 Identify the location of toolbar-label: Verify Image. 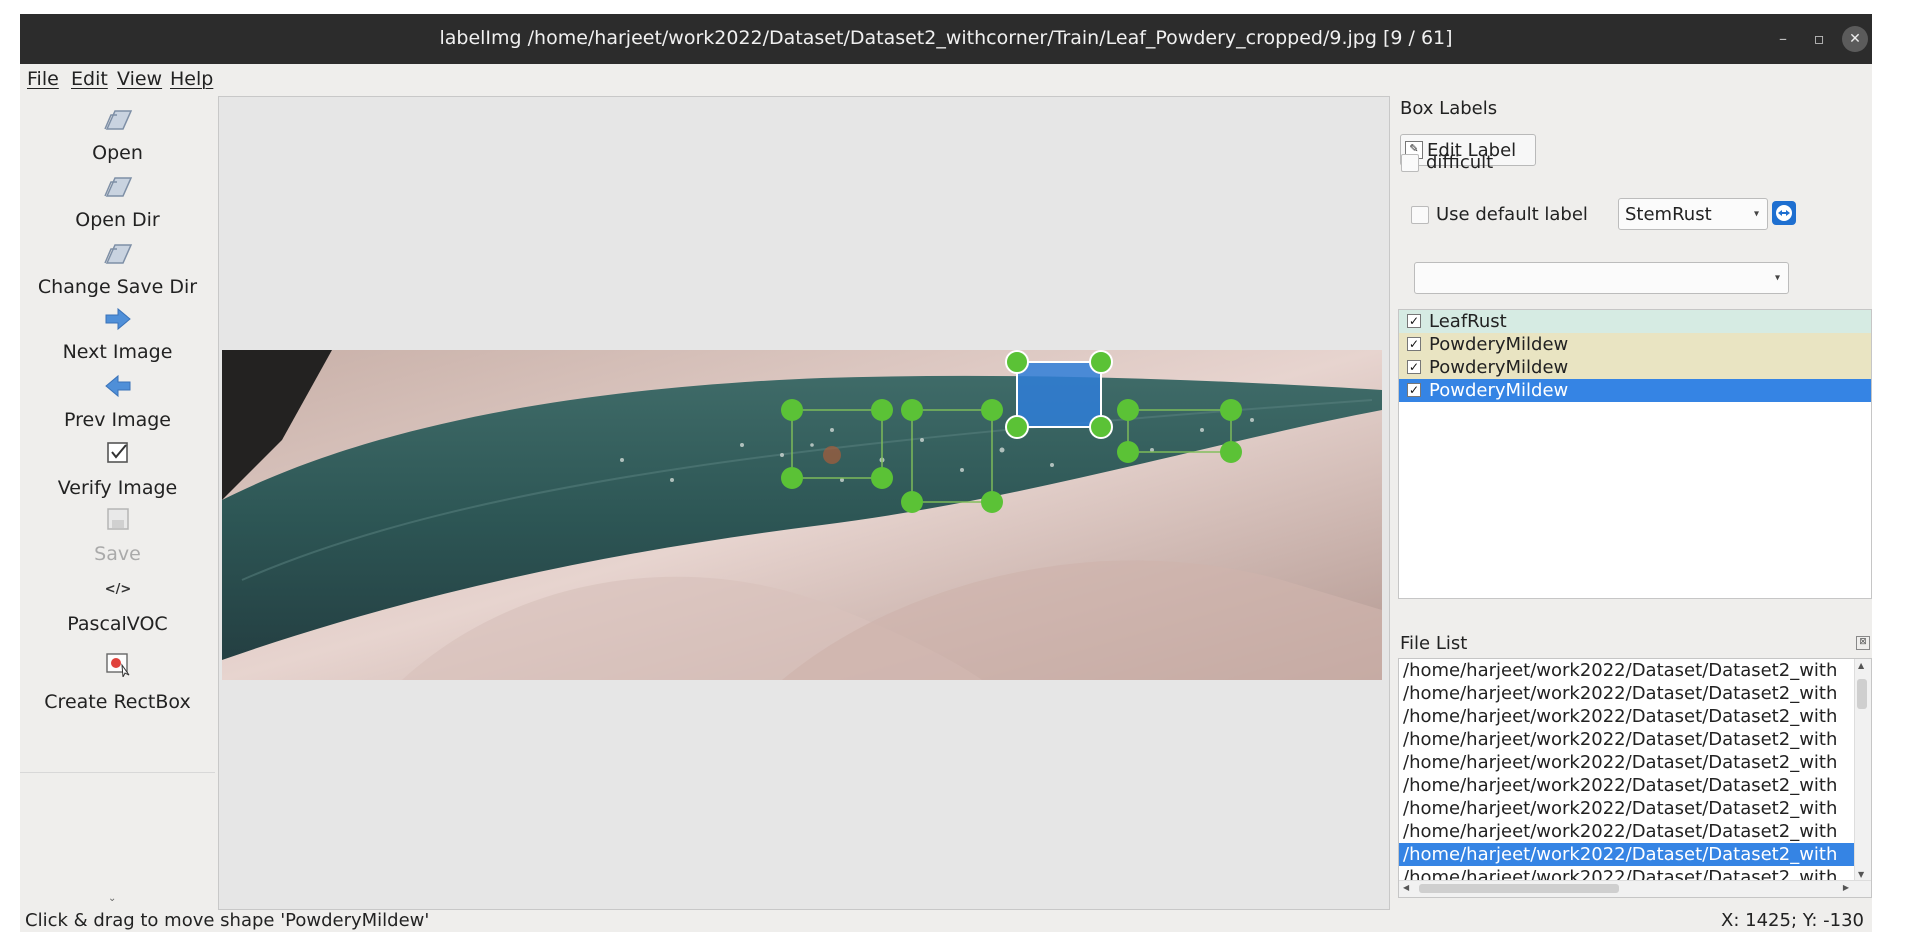
(117, 488).